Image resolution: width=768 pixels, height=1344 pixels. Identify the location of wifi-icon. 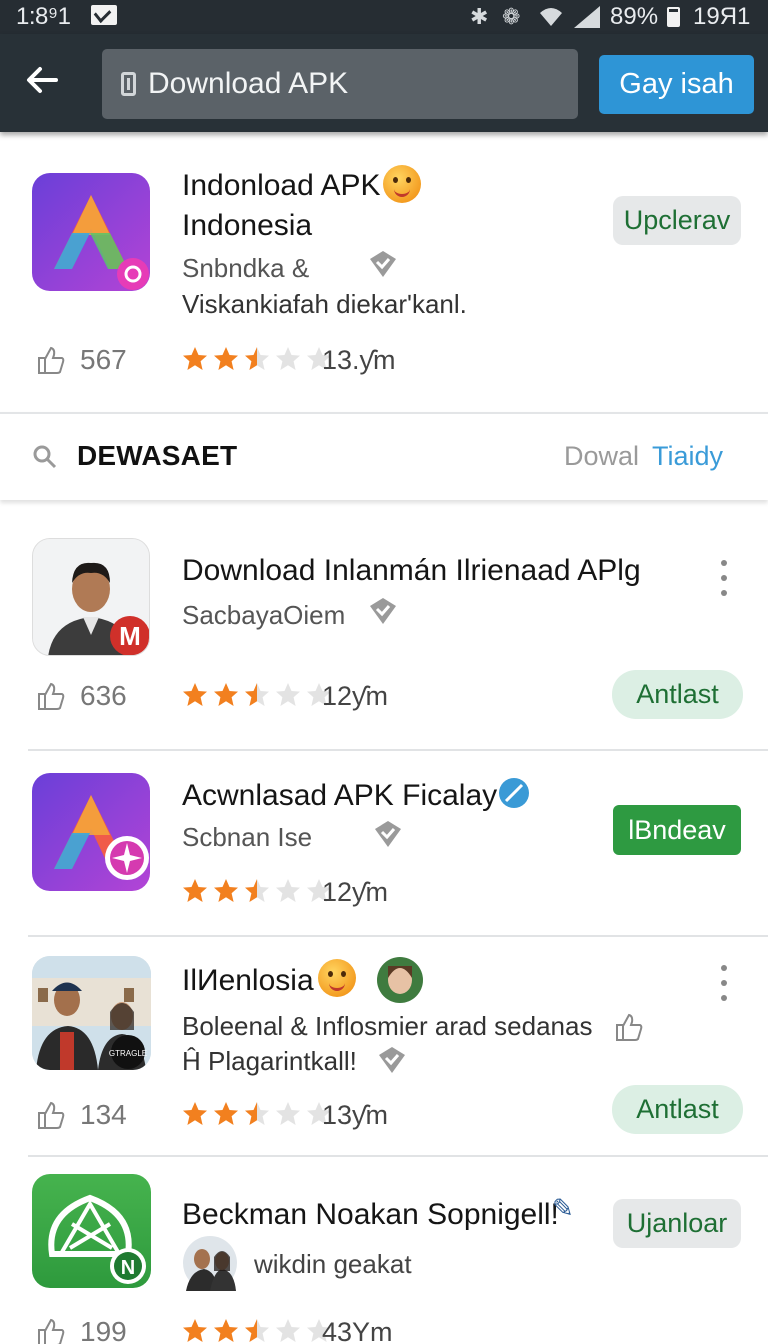
(551, 17).